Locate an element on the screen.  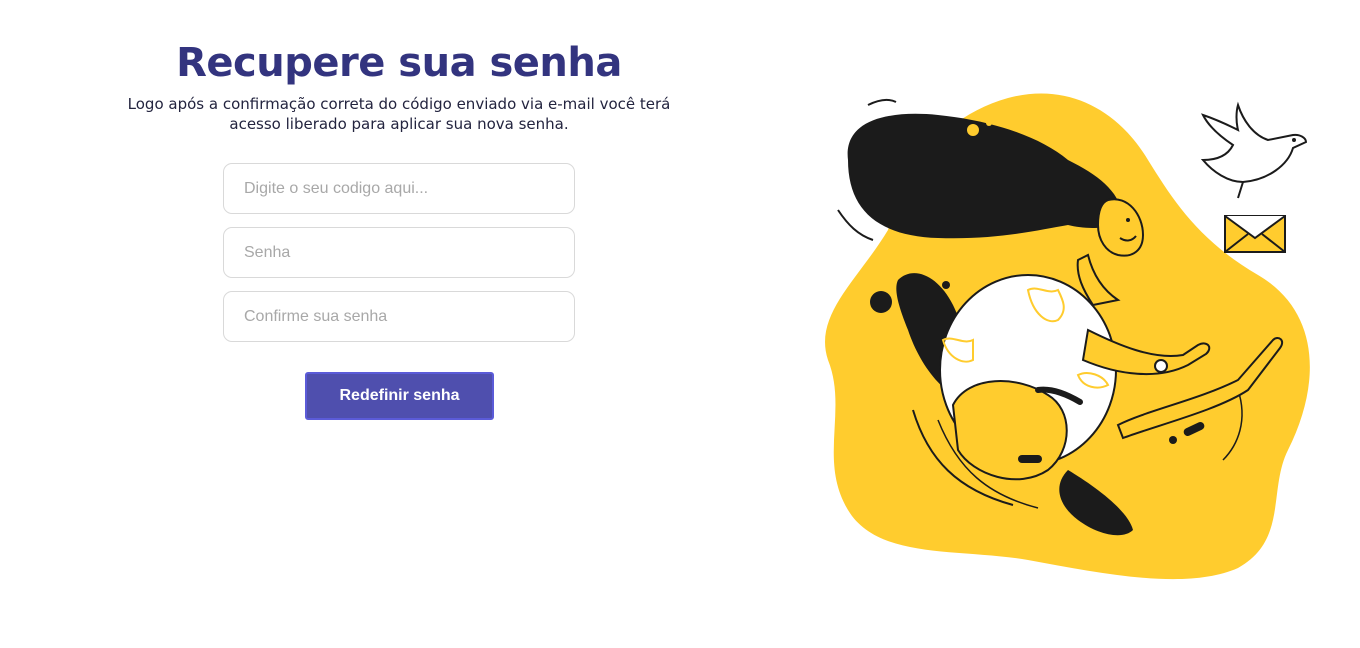
reset-password-button: Redefinir senha is located at coordinates (399, 396).